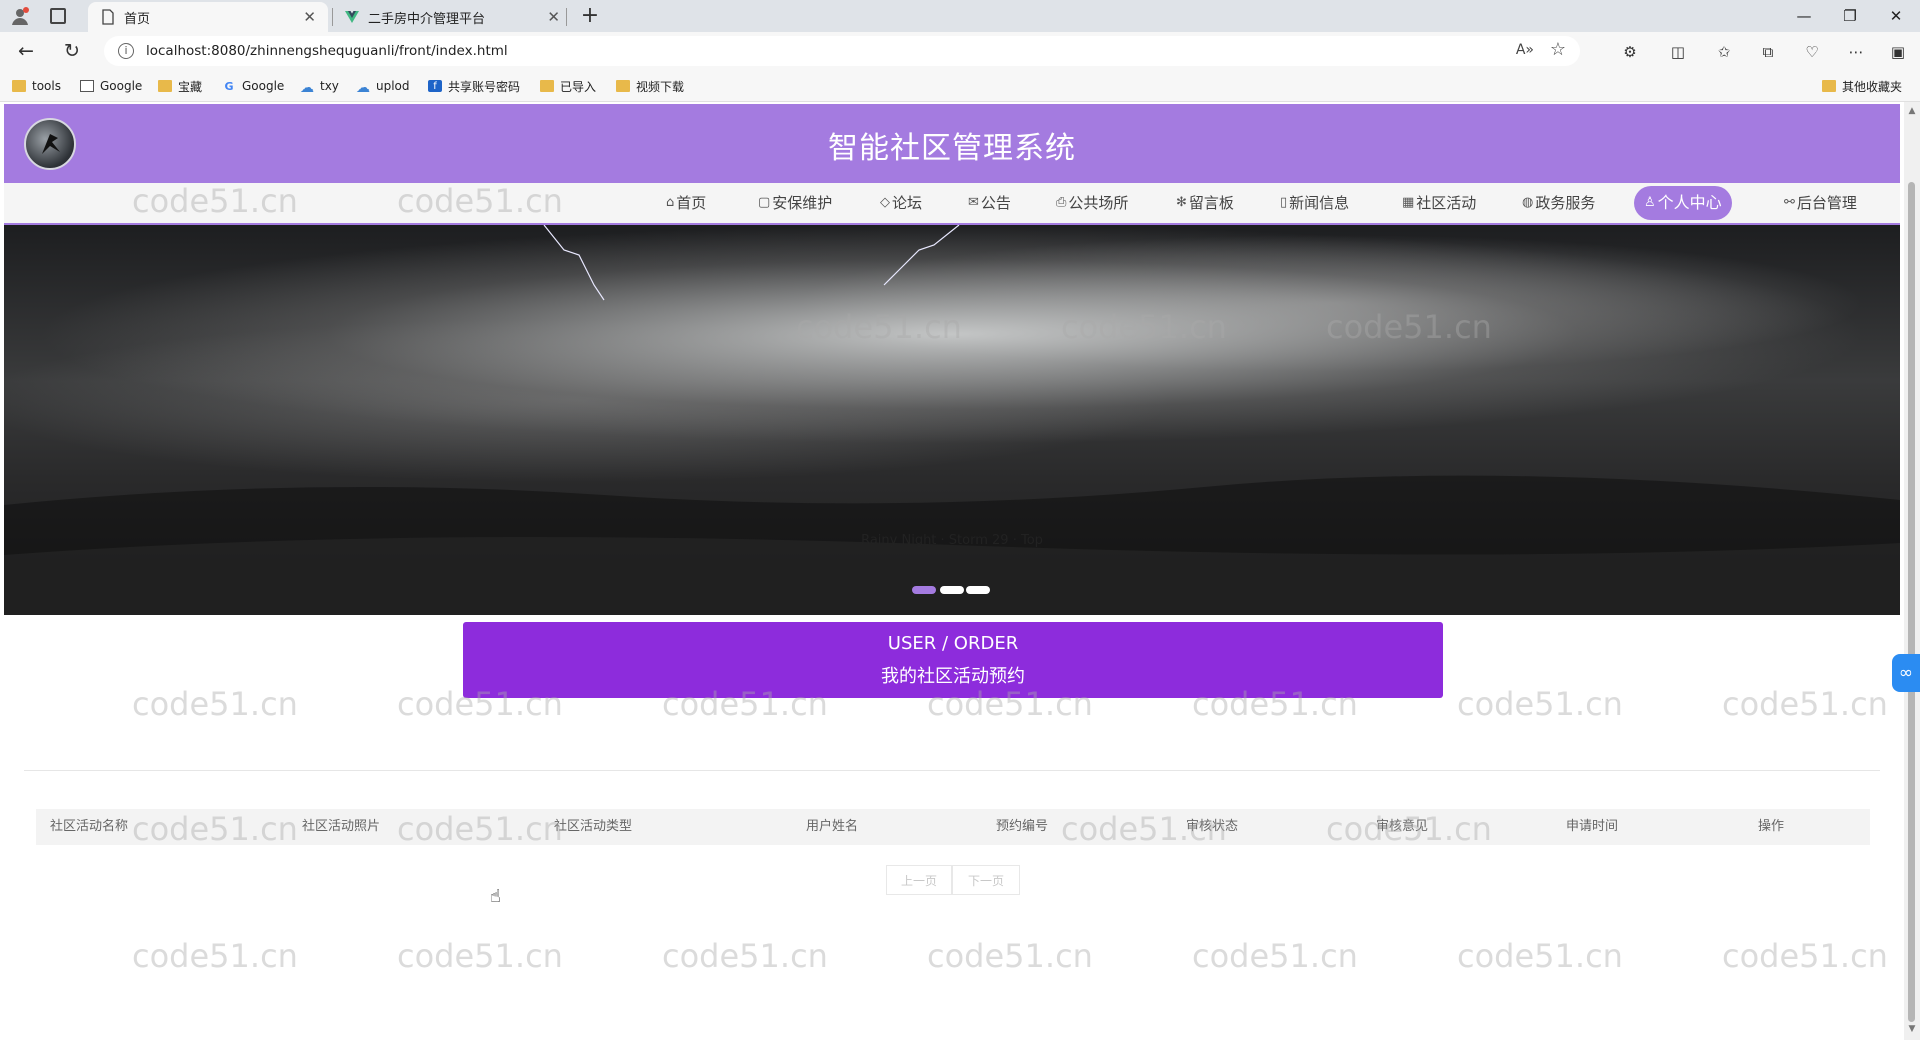  I want to click on bookmark-label: 视频下载, so click(660, 86).